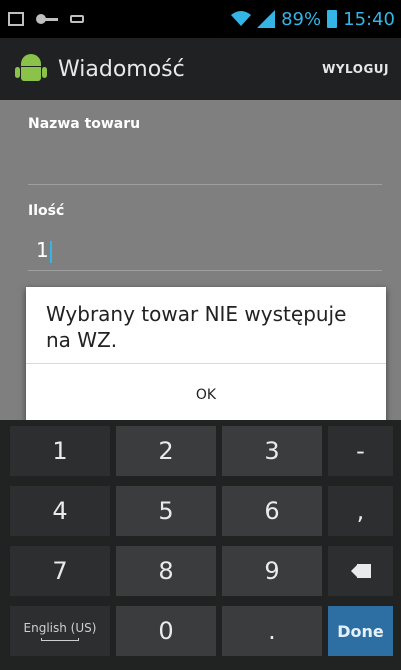  Describe the element at coordinates (50, 251) in the screenshot. I see `text-cursor` at that location.